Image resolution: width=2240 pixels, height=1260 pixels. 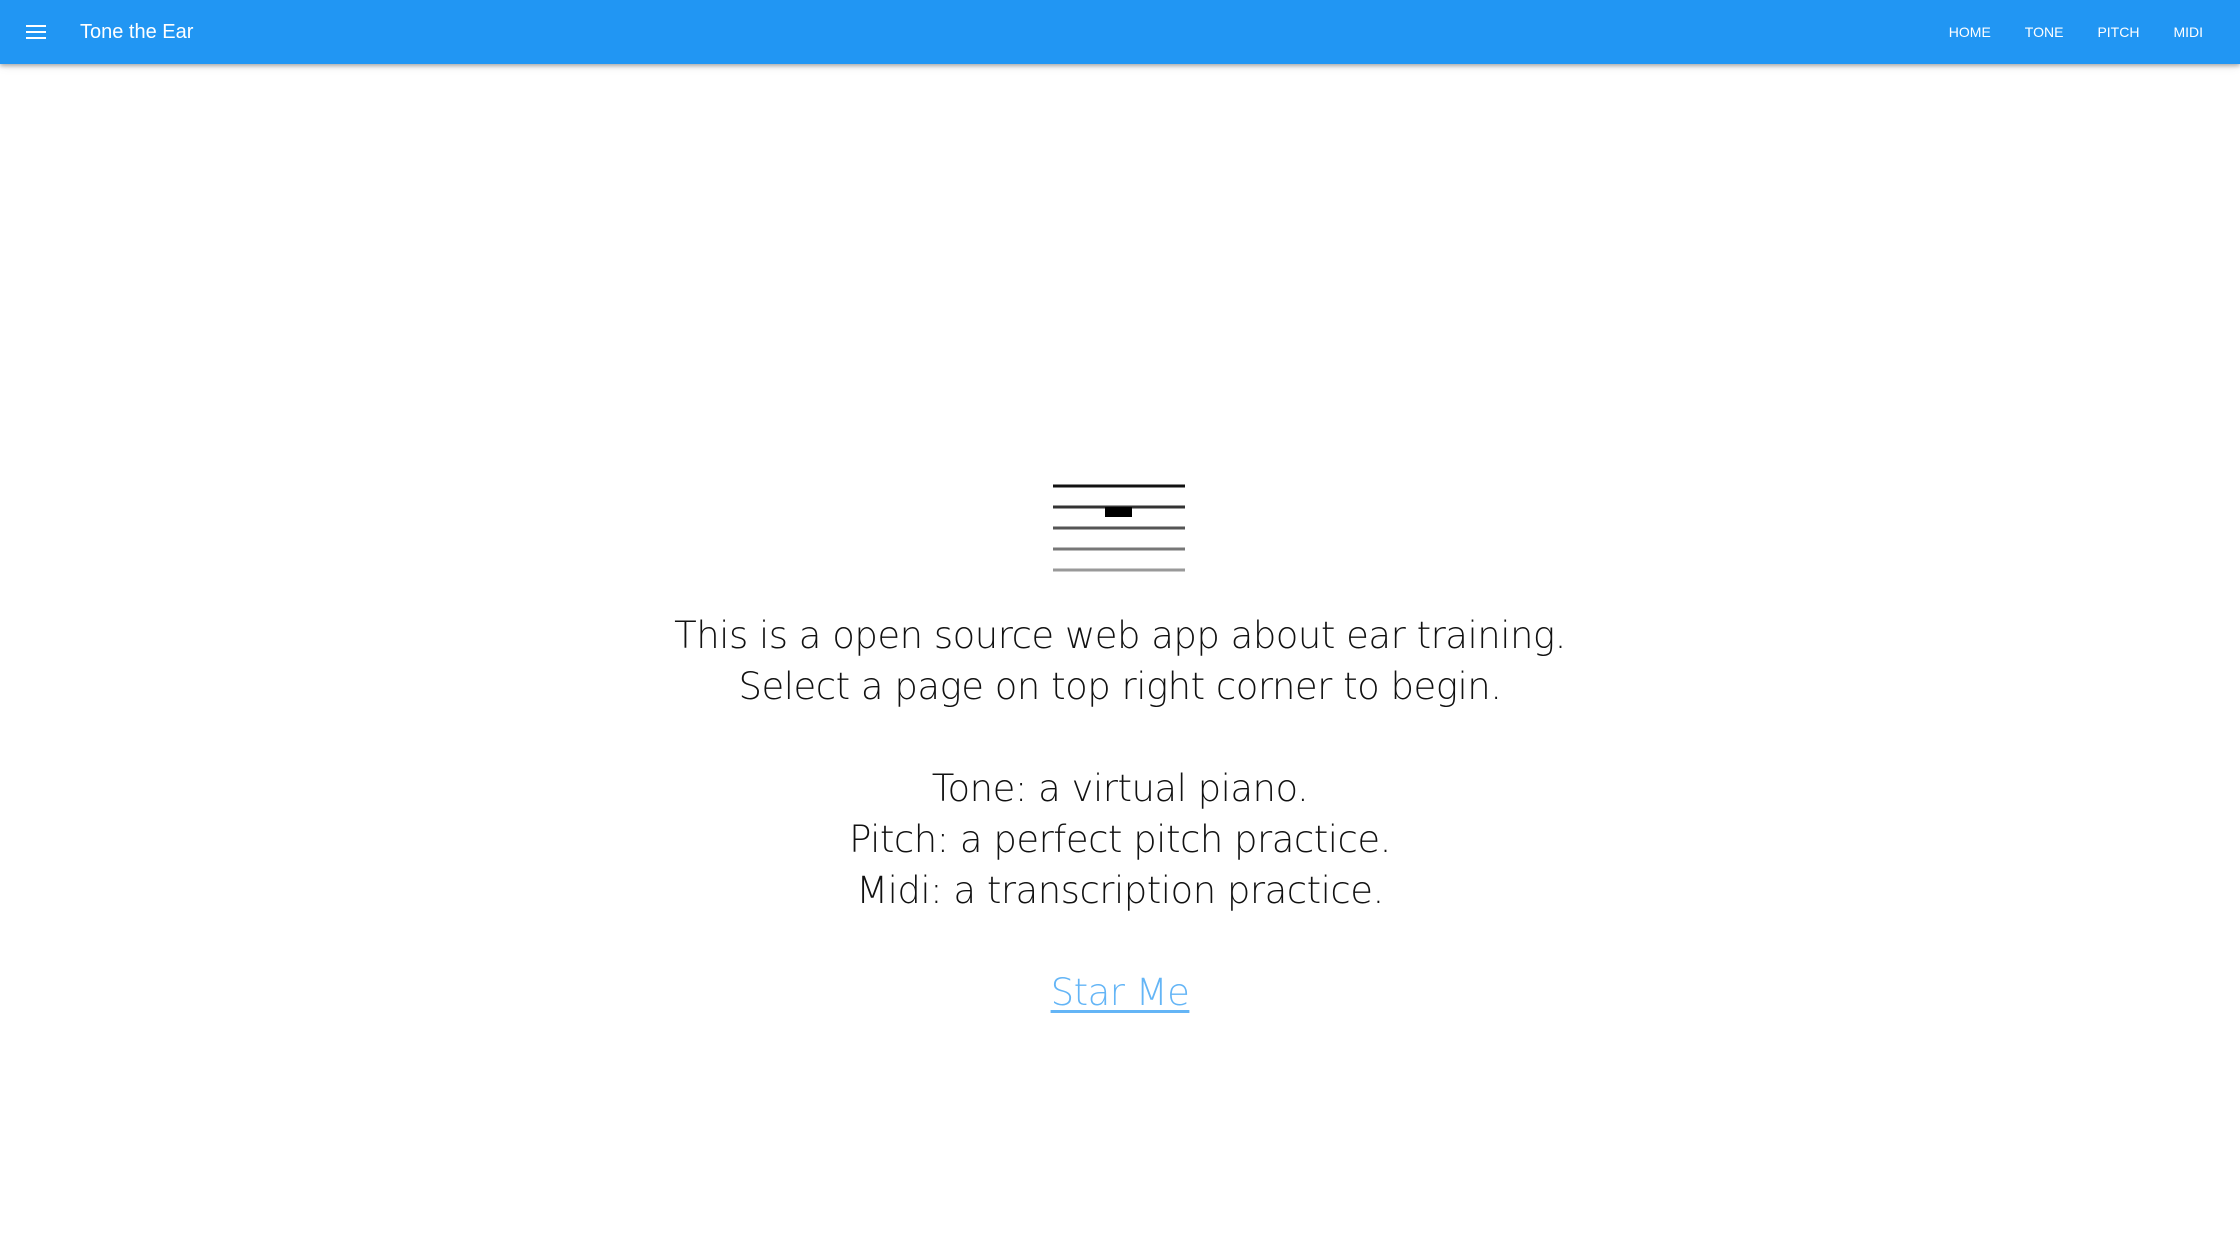 What do you see at coordinates (1120, 839) in the screenshot?
I see `pitch-description: Pitch: a perfect pitch practice.` at bounding box center [1120, 839].